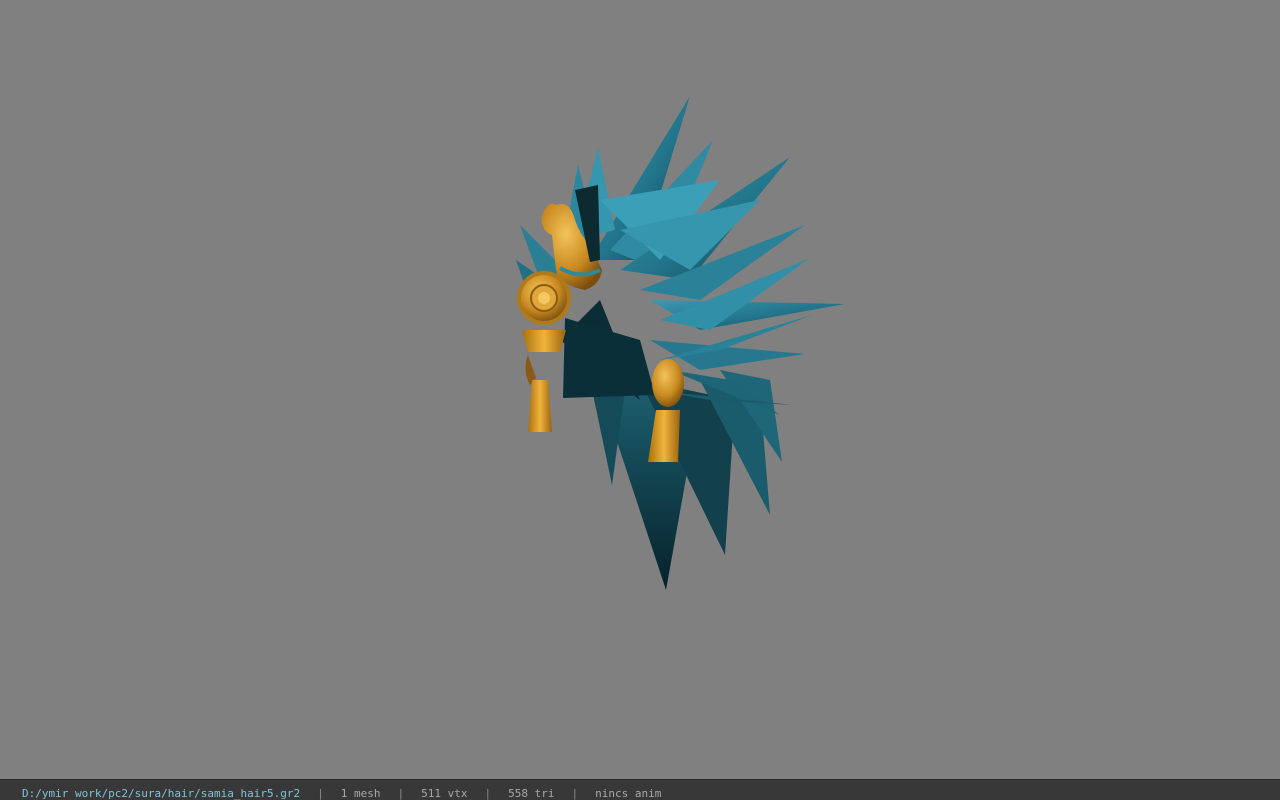 Image resolution: width=1280 pixels, height=800 pixels. I want to click on gold-medallion, so click(544, 311).